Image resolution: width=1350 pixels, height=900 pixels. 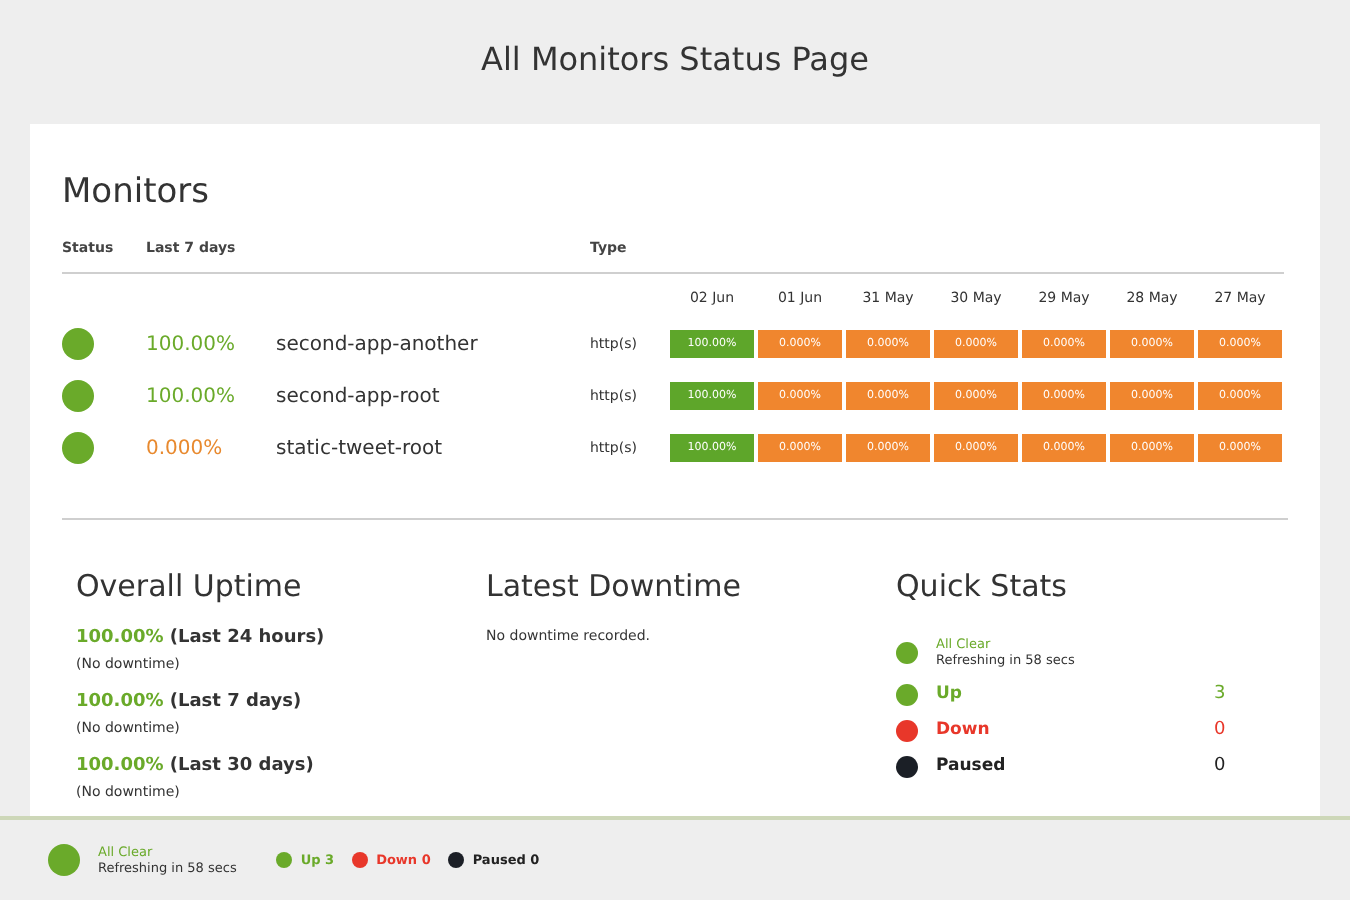 I want to click on stat-label: Up, so click(x=950, y=694).